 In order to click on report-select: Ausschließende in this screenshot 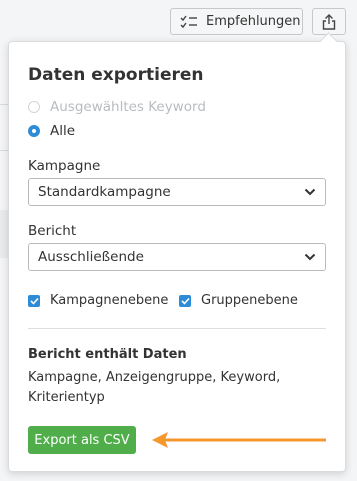, I will do `click(177, 257)`.